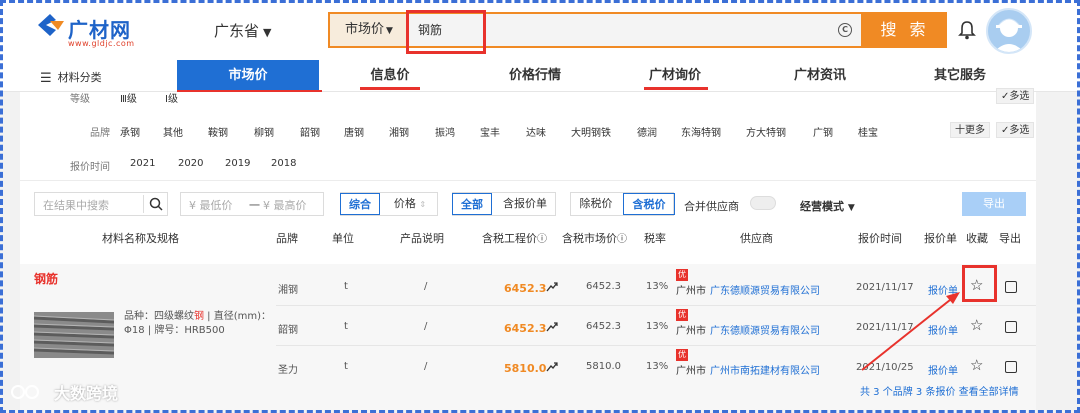 The height and width of the screenshot is (413, 1080). Describe the element at coordinates (190, 163) in the screenshot. I see `year-option: 2020` at that location.